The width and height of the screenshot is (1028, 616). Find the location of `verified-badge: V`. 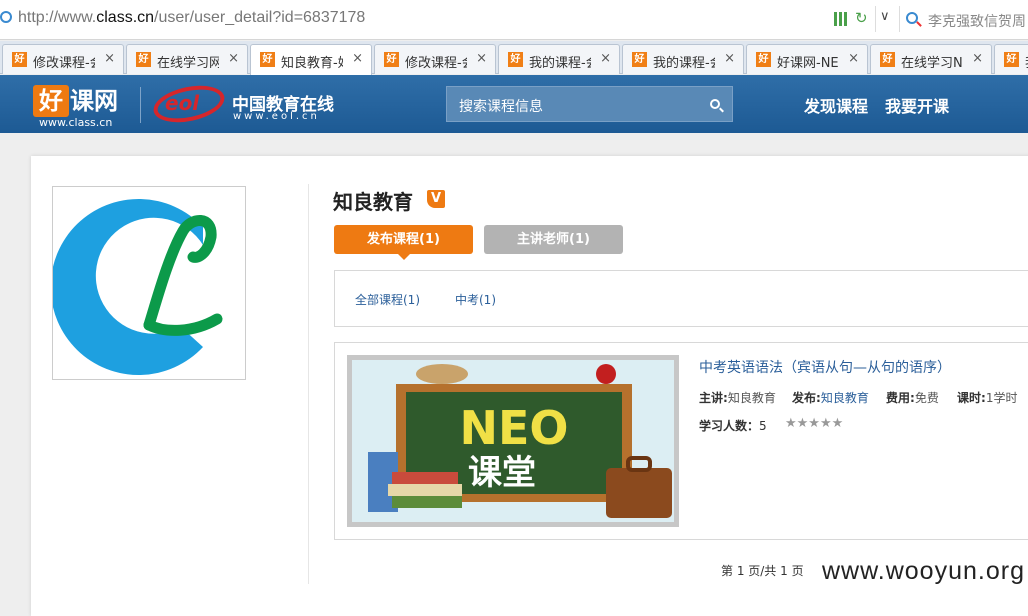

verified-badge: V is located at coordinates (436, 199).